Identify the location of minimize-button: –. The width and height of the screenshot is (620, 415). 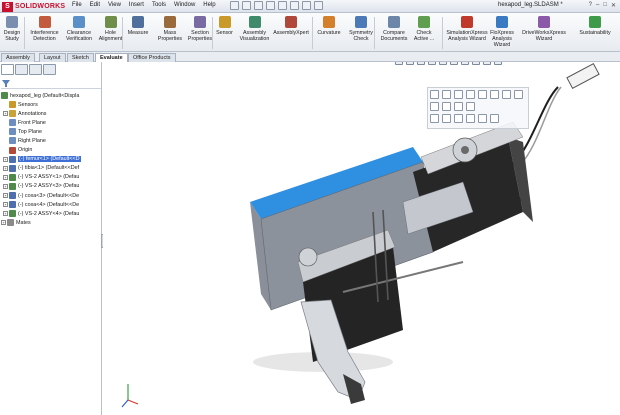
(597, 5).